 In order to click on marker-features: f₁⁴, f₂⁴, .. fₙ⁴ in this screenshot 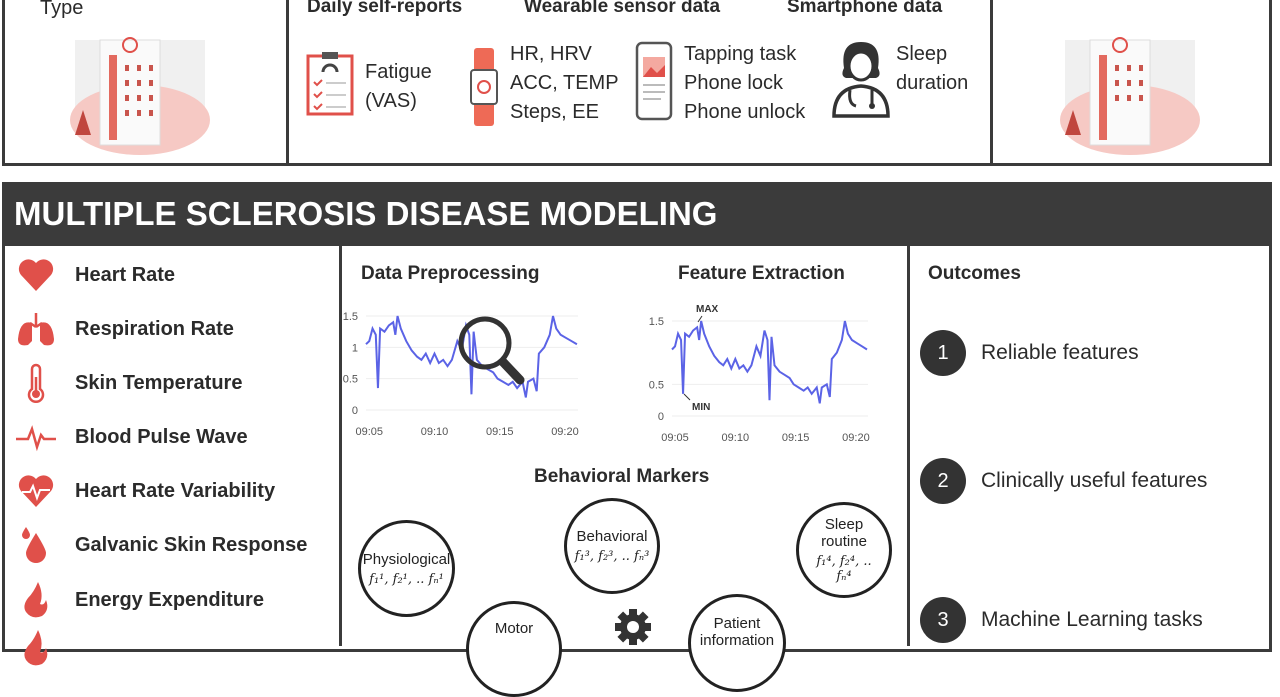, I will do `click(844, 569)`.